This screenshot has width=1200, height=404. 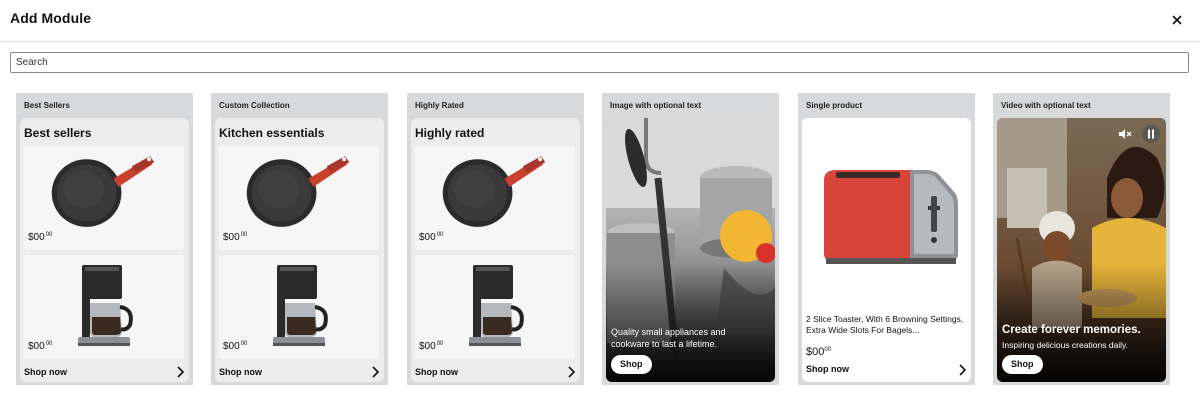 I want to click on module-label: Video with optional text, so click(x=1046, y=105).